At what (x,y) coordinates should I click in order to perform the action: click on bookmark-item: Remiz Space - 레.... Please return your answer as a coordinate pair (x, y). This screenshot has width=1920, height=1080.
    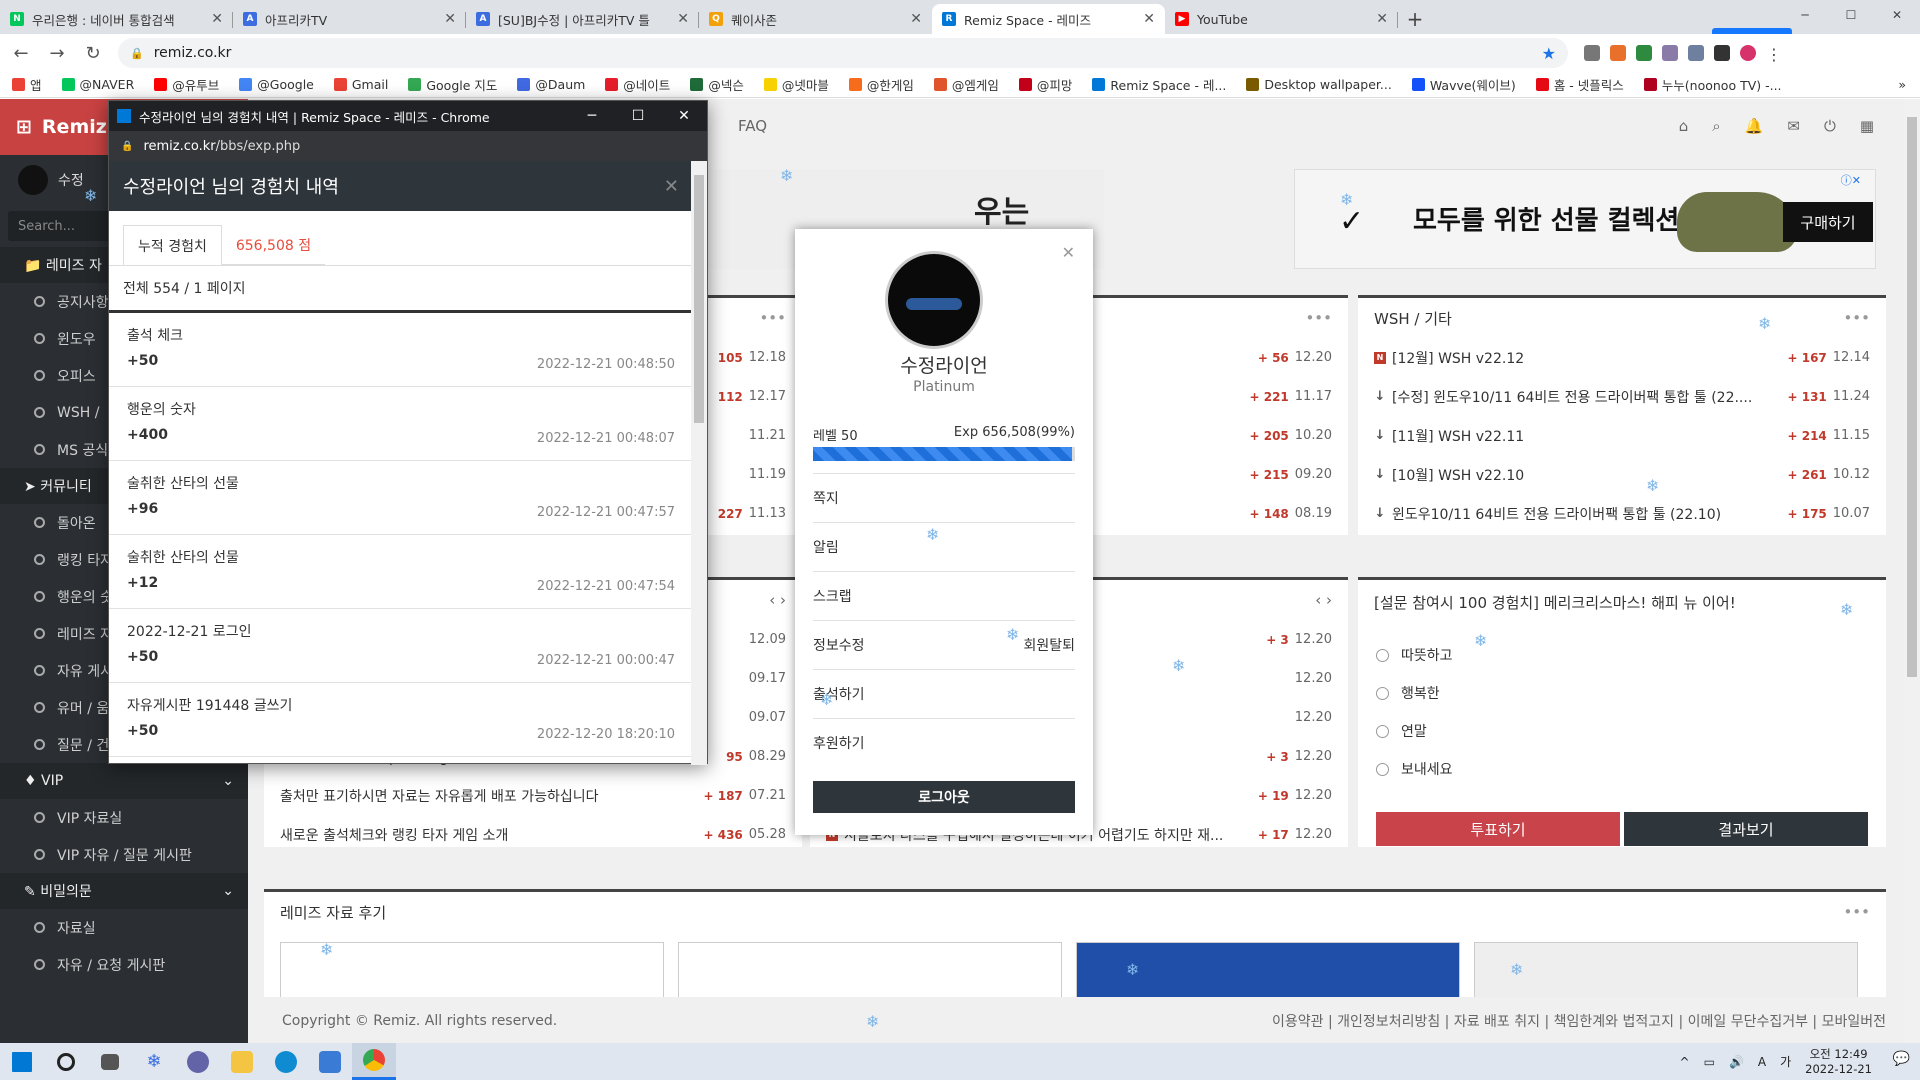
    Looking at the image, I should click on (1159, 84).